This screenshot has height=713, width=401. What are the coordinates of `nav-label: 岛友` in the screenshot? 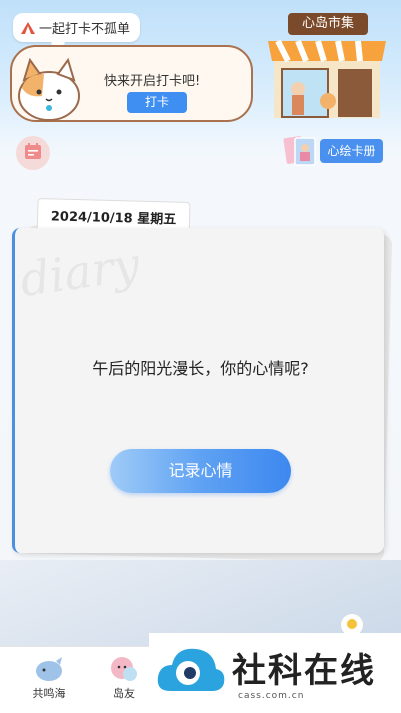 It's located at (124, 693).